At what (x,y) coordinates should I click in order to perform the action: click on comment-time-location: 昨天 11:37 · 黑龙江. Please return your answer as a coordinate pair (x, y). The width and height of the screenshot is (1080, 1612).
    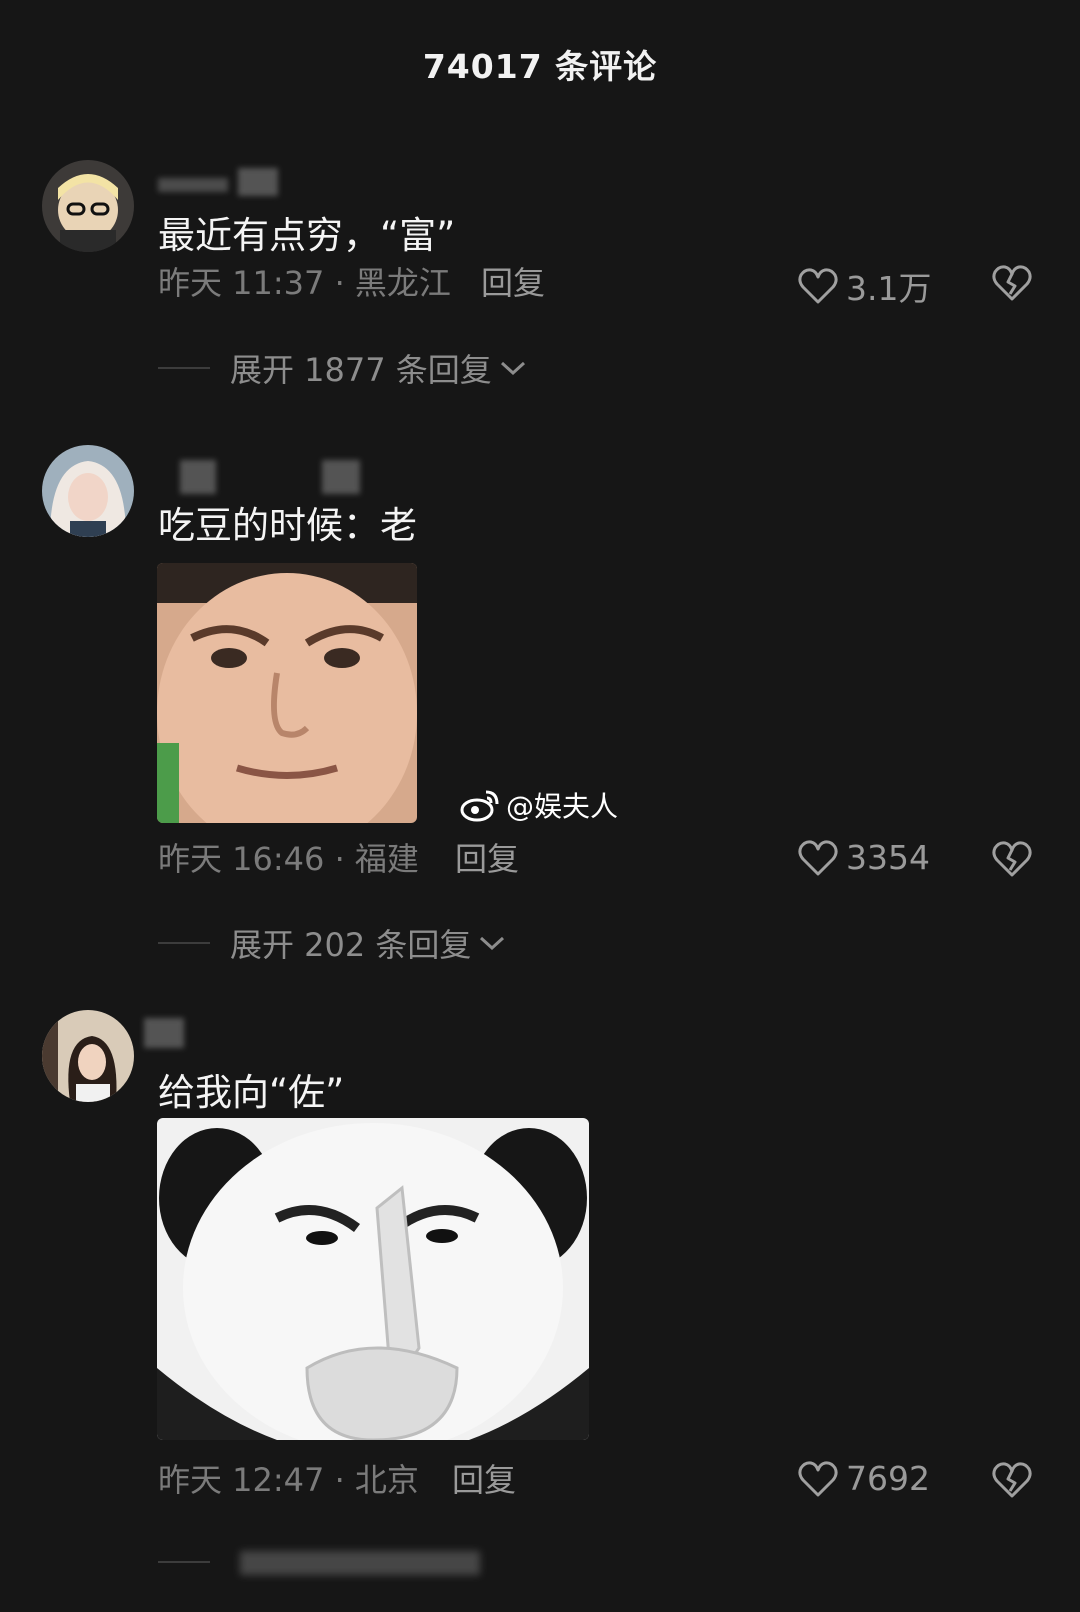
    Looking at the image, I should click on (304, 283).